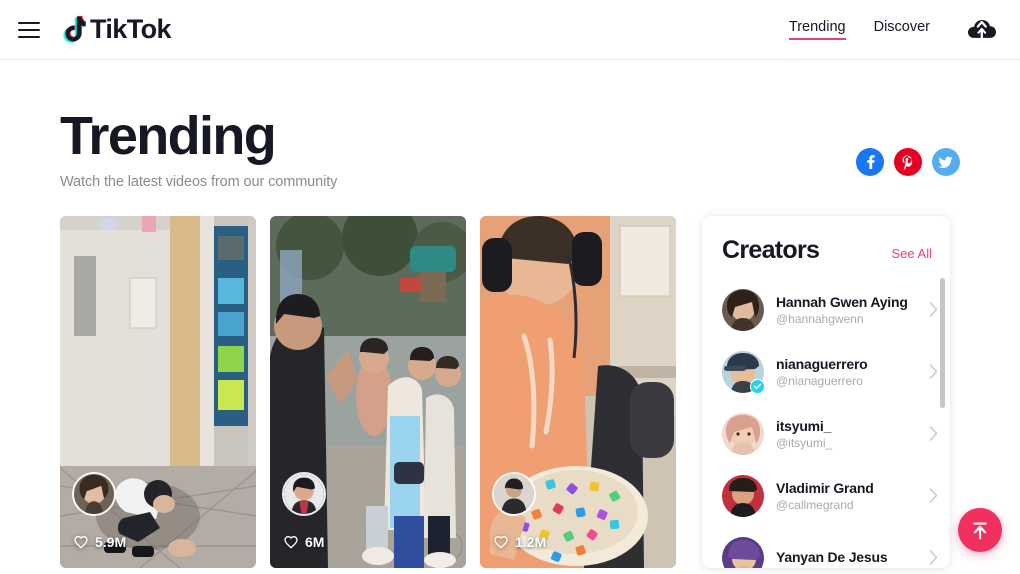  I want to click on video-card: 5.9M, so click(158, 391).